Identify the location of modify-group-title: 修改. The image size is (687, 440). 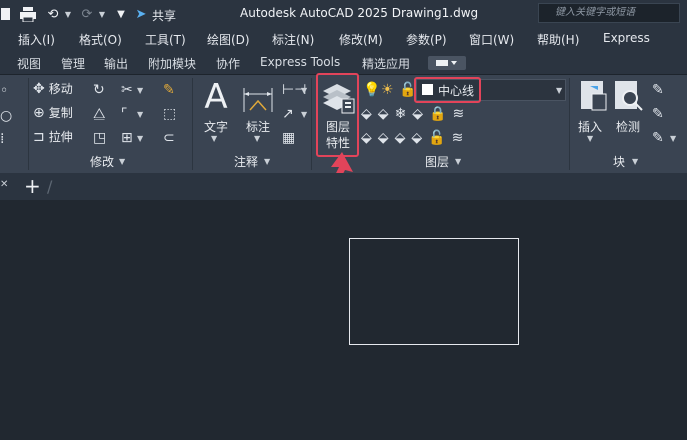
(102, 162).